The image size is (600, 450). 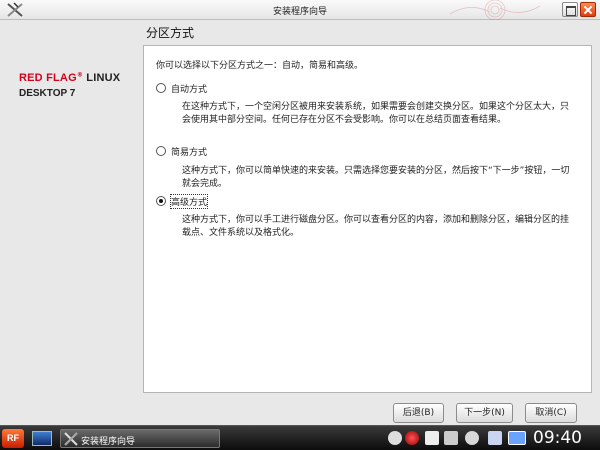 I want to click on tray-app-icon, so click(x=395, y=438).